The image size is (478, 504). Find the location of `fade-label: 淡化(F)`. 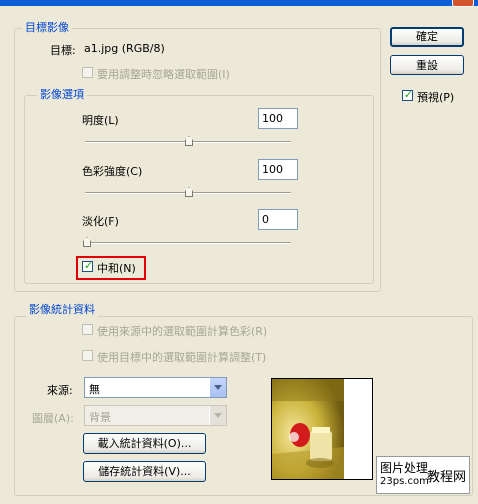

fade-label: 淡化(F) is located at coordinates (100, 221).